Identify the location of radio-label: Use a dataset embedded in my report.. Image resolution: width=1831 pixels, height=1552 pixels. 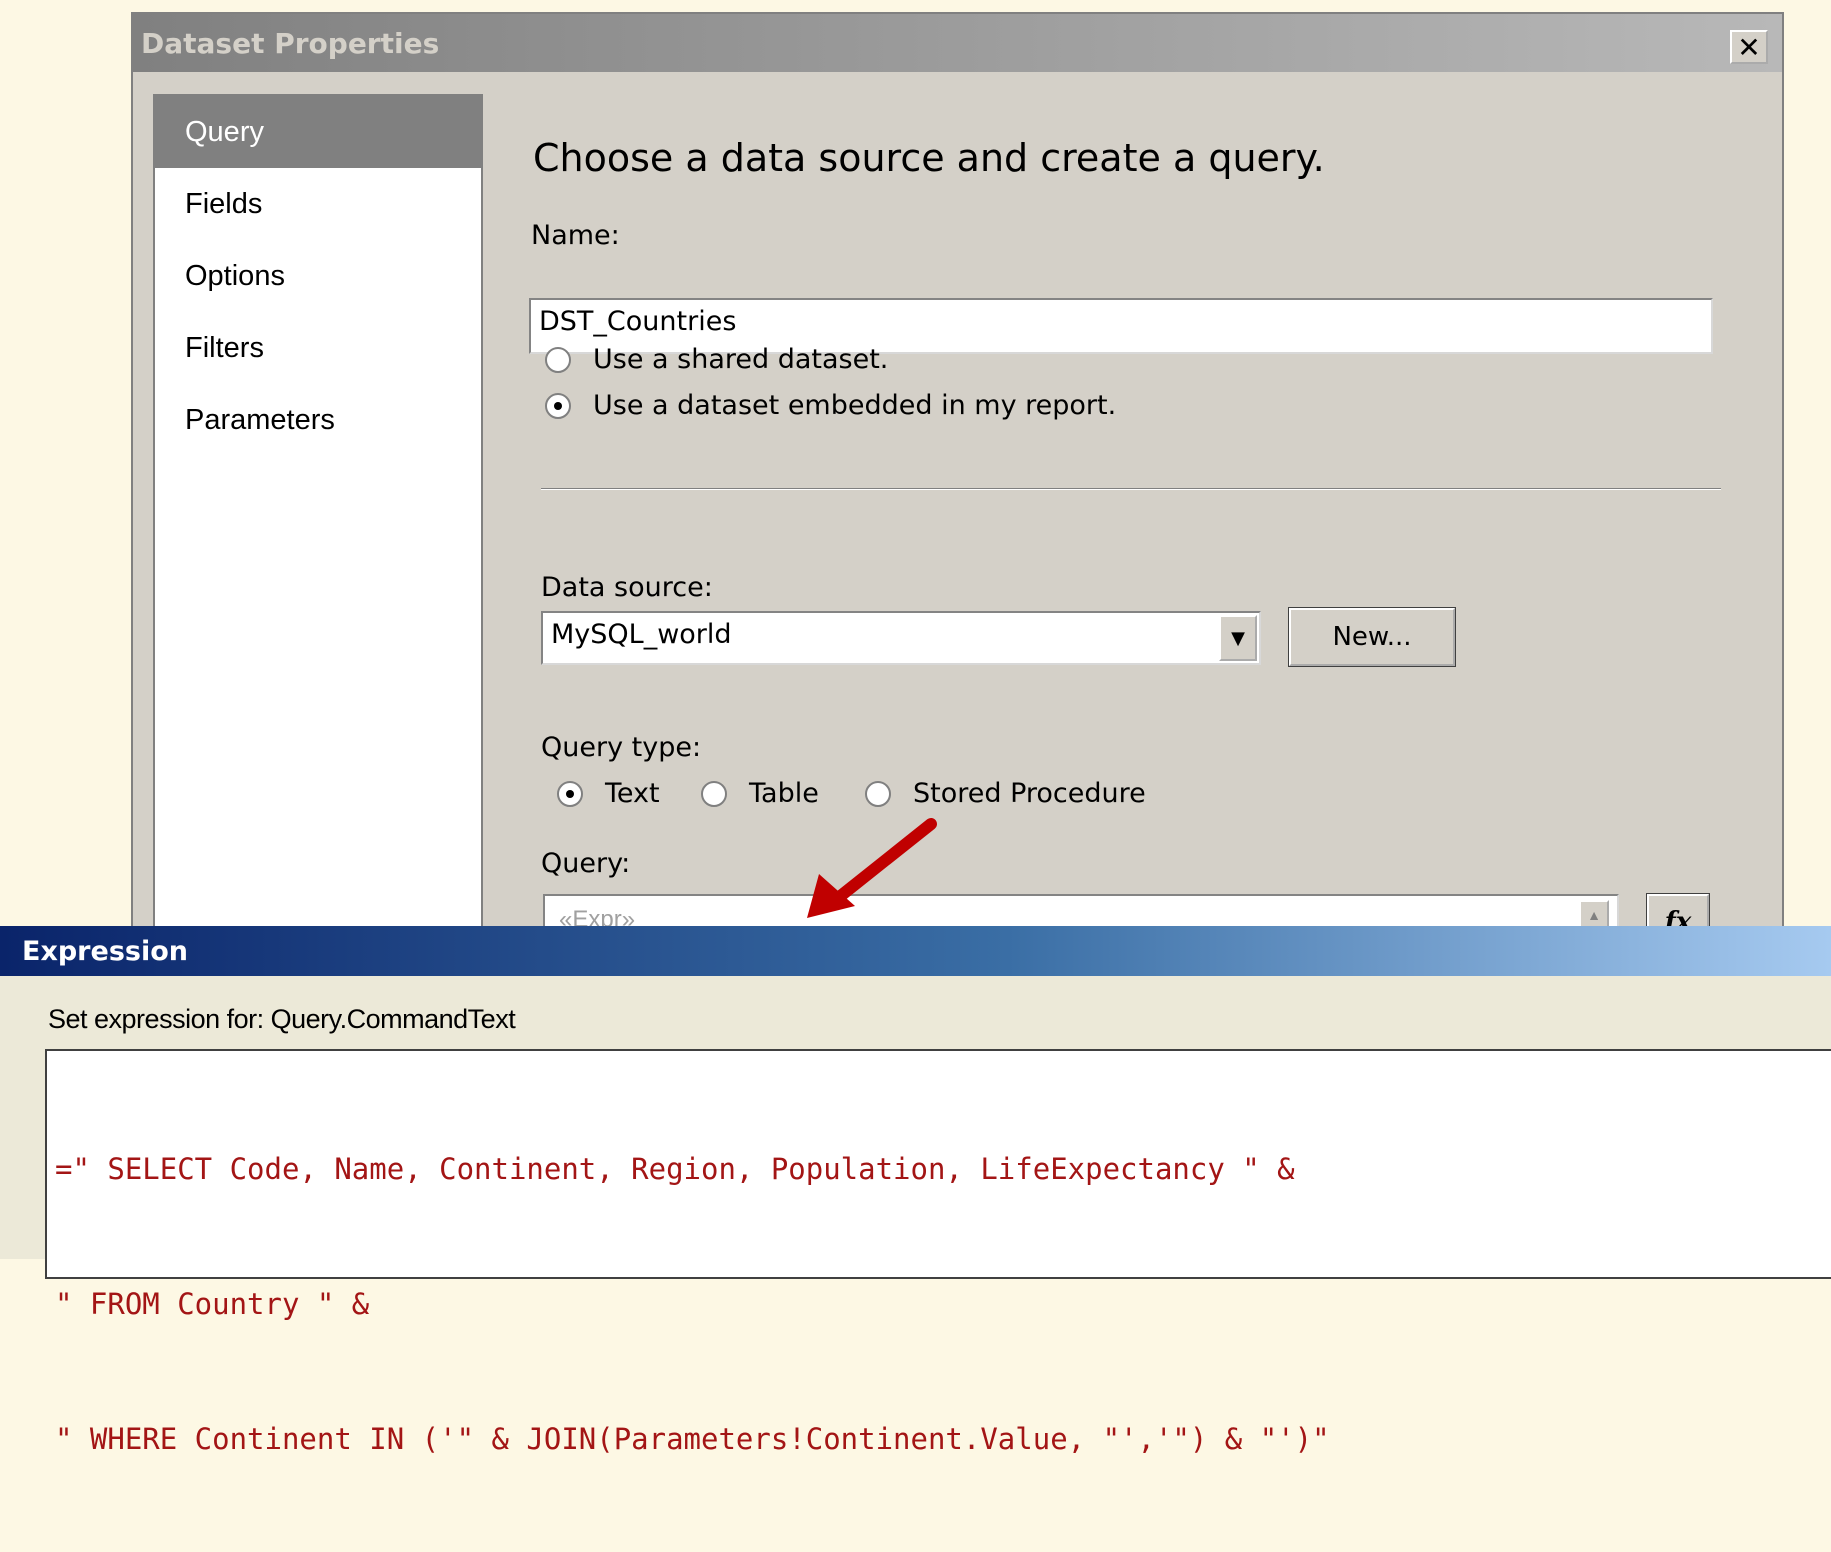
(855, 405).